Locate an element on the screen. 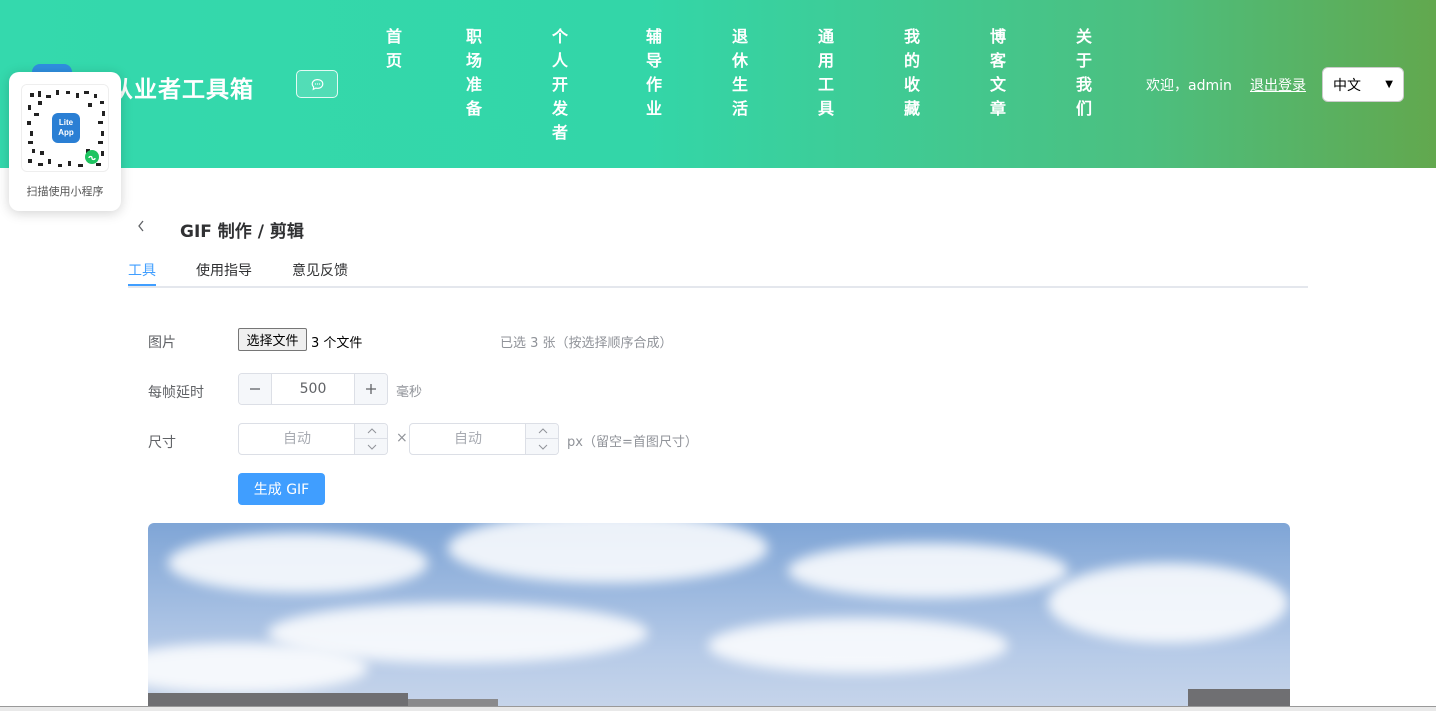  qr-code-image: Lite App is located at coordinates (65, 128).